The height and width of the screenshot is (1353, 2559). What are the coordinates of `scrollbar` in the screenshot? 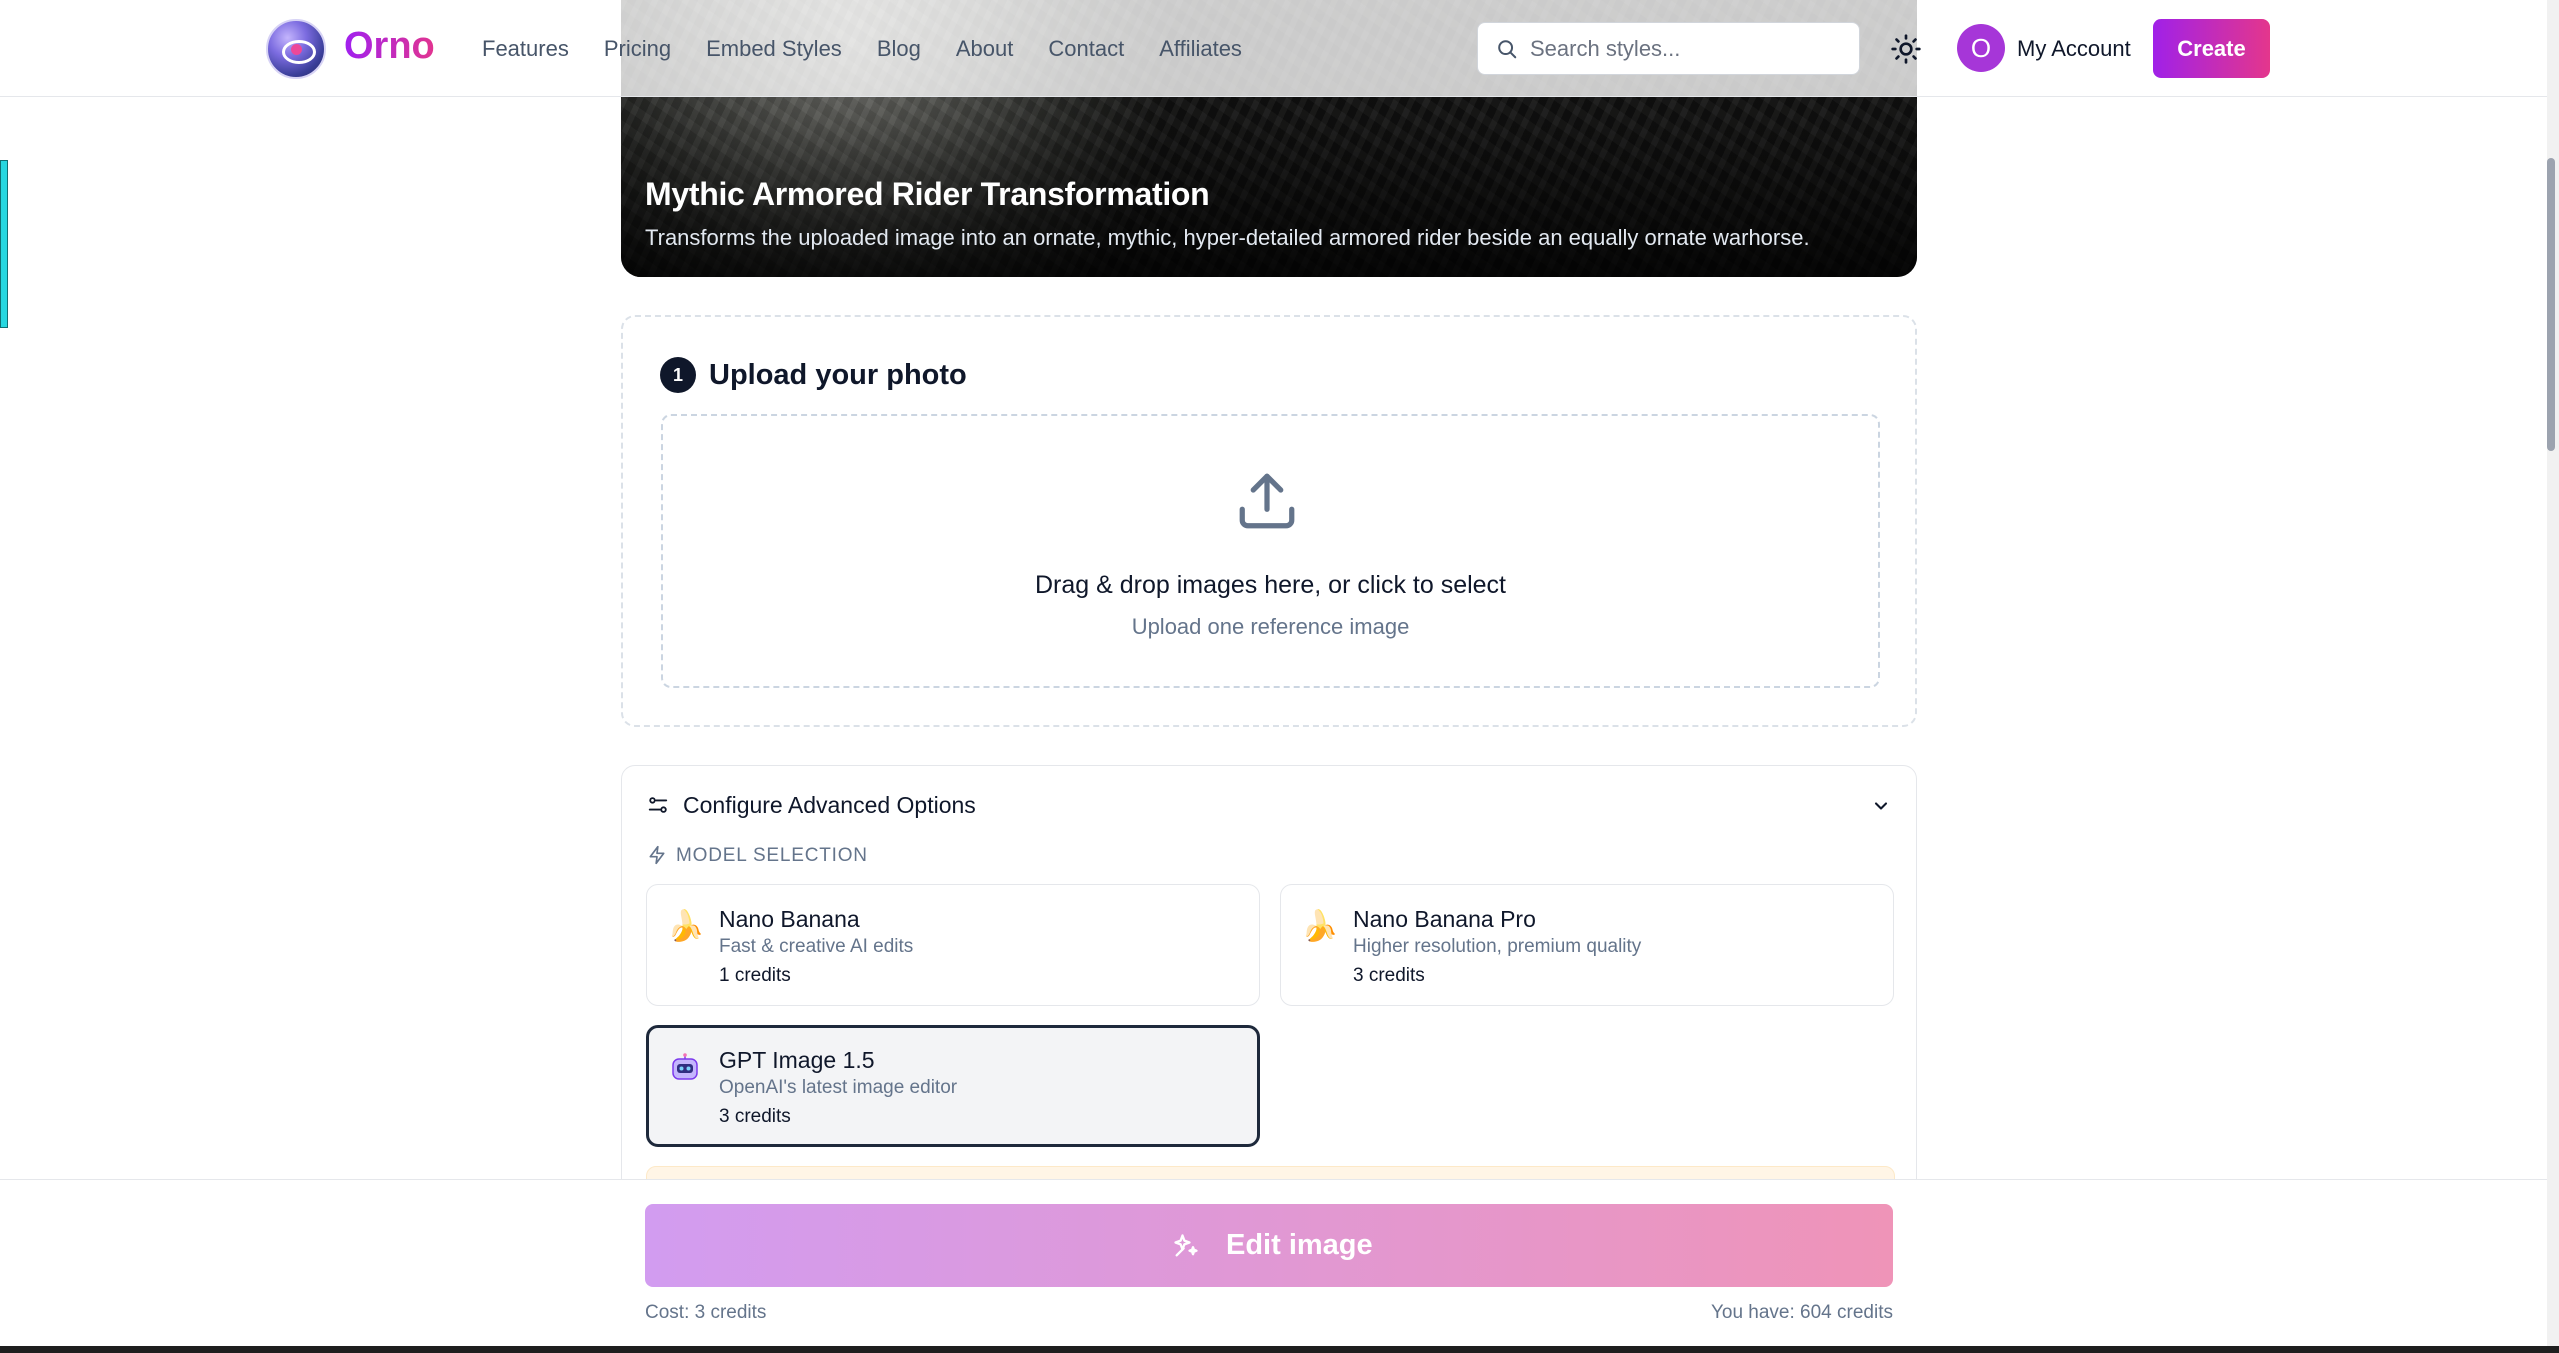 It's located at (2553, 676).